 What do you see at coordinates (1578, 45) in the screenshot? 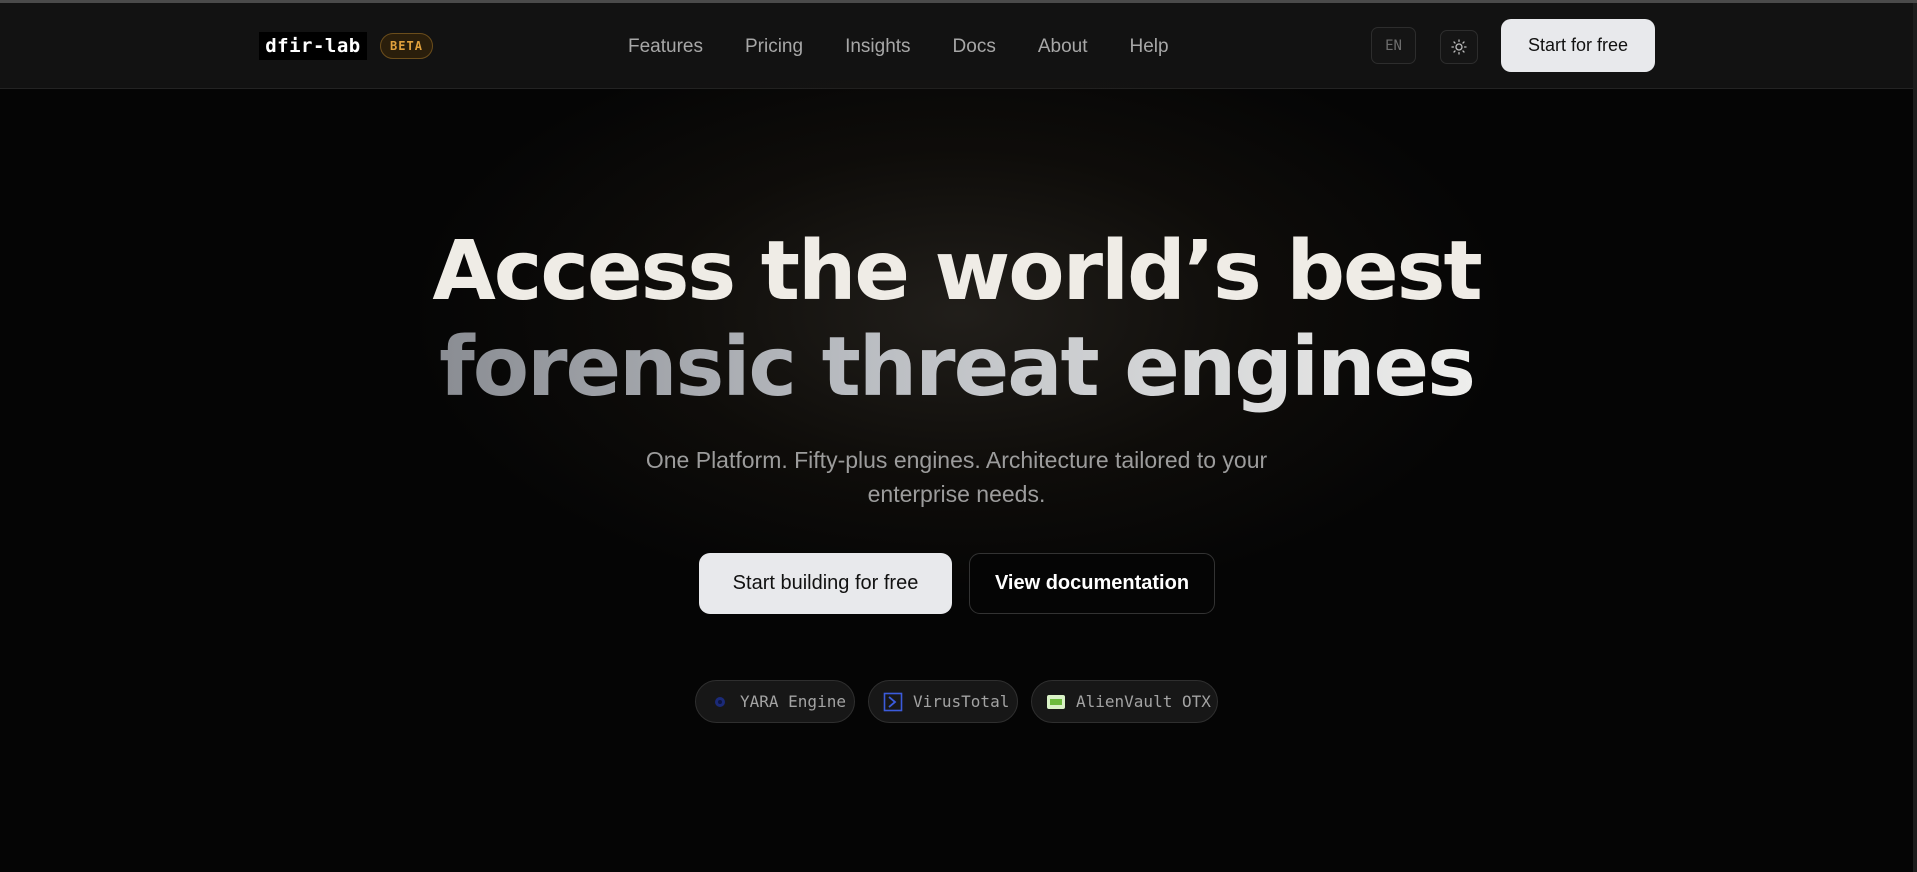
I see `start-for-free-button: Start for free` at bounding box center [1578, 45].